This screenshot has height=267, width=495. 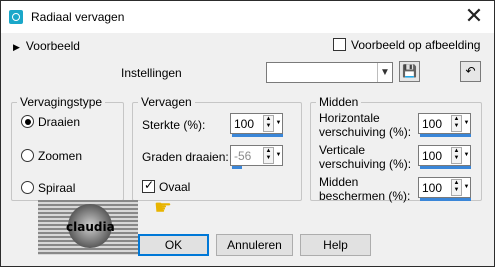 What do you see at coordinates (256, 157) in the screenshot?
I see `graden-spinner: -56 ▲ ▼ ▼` at bounding box center [256, 157].